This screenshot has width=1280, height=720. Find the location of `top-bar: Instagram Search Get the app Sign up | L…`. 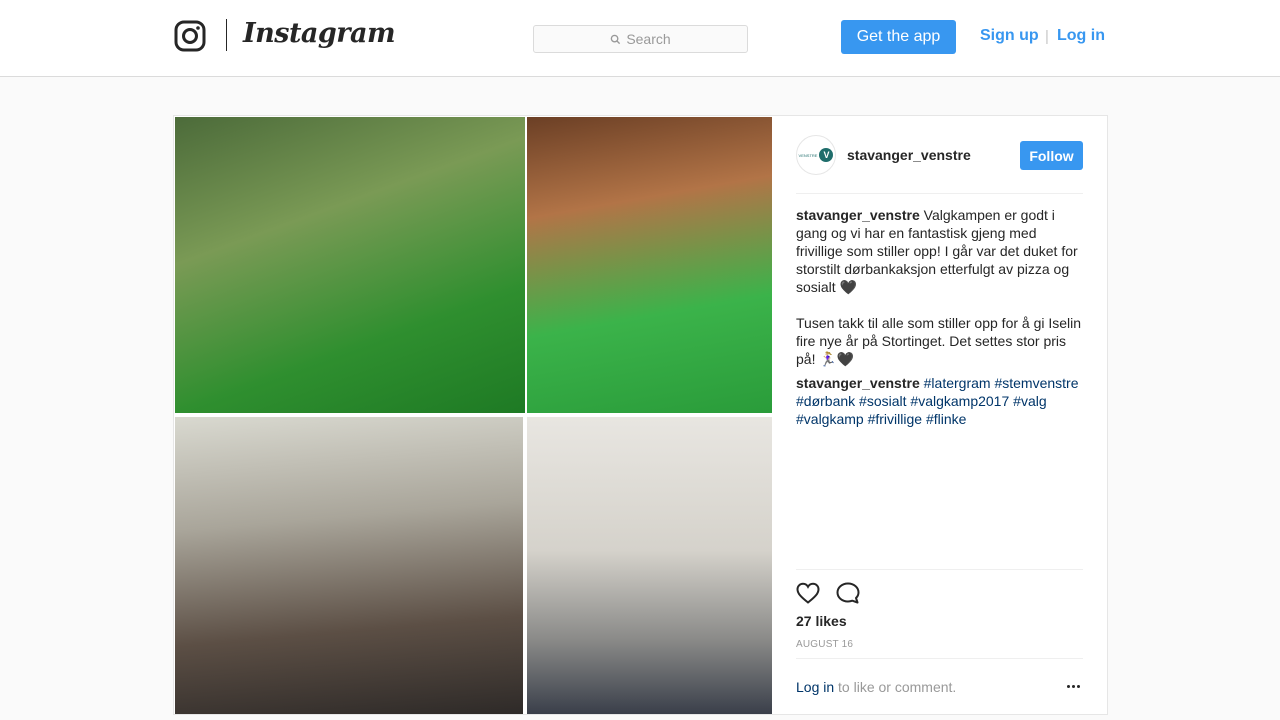

top-bar: Instagram Search Get the app Sign up | L… is located at coordinates (640, 38).